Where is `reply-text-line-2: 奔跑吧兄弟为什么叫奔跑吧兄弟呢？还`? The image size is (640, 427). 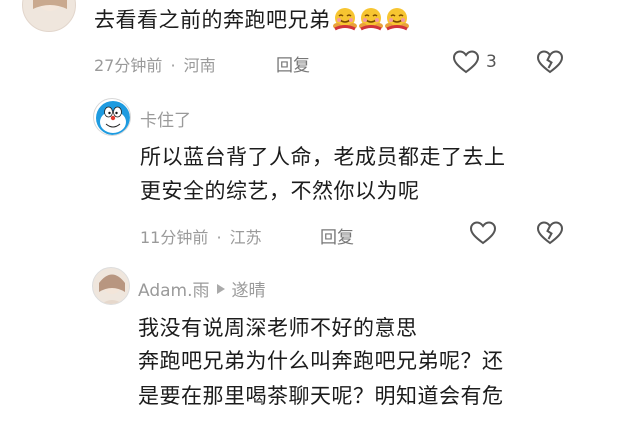 reply-text-line-2: 奔跑吧兄弟为什么叫奔跑吧兄弟呢？还 is located at coordinates (321, 361).